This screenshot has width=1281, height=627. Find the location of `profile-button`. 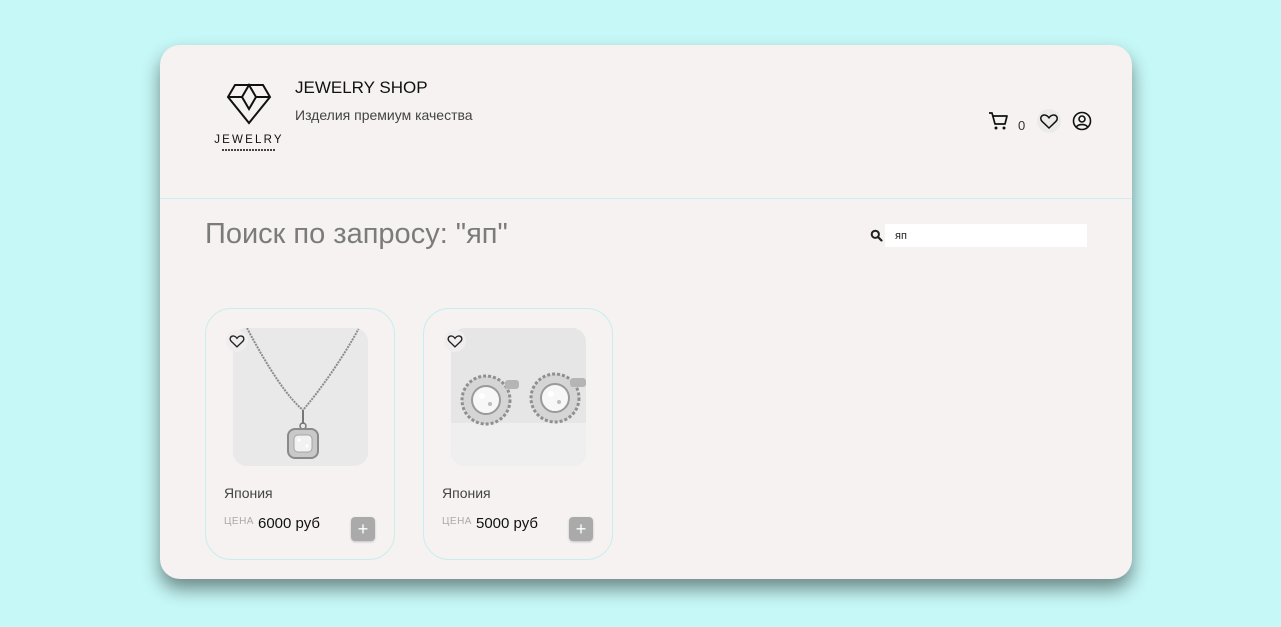

profile-button is located at coordinates (1082, 123).